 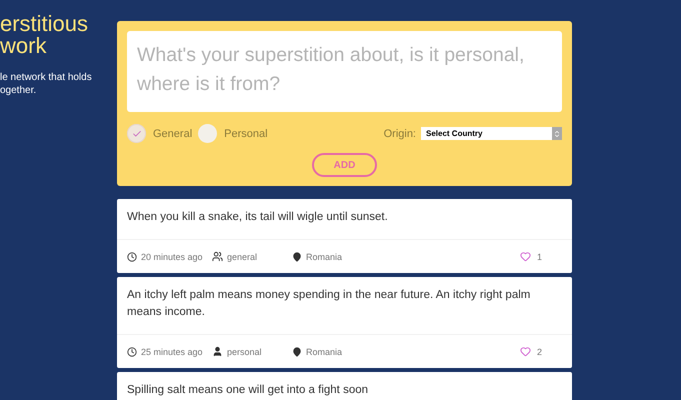 I want to click on post-text: When you kill a snake, its tail will wigle until sunset., so click(x=257, y=217).